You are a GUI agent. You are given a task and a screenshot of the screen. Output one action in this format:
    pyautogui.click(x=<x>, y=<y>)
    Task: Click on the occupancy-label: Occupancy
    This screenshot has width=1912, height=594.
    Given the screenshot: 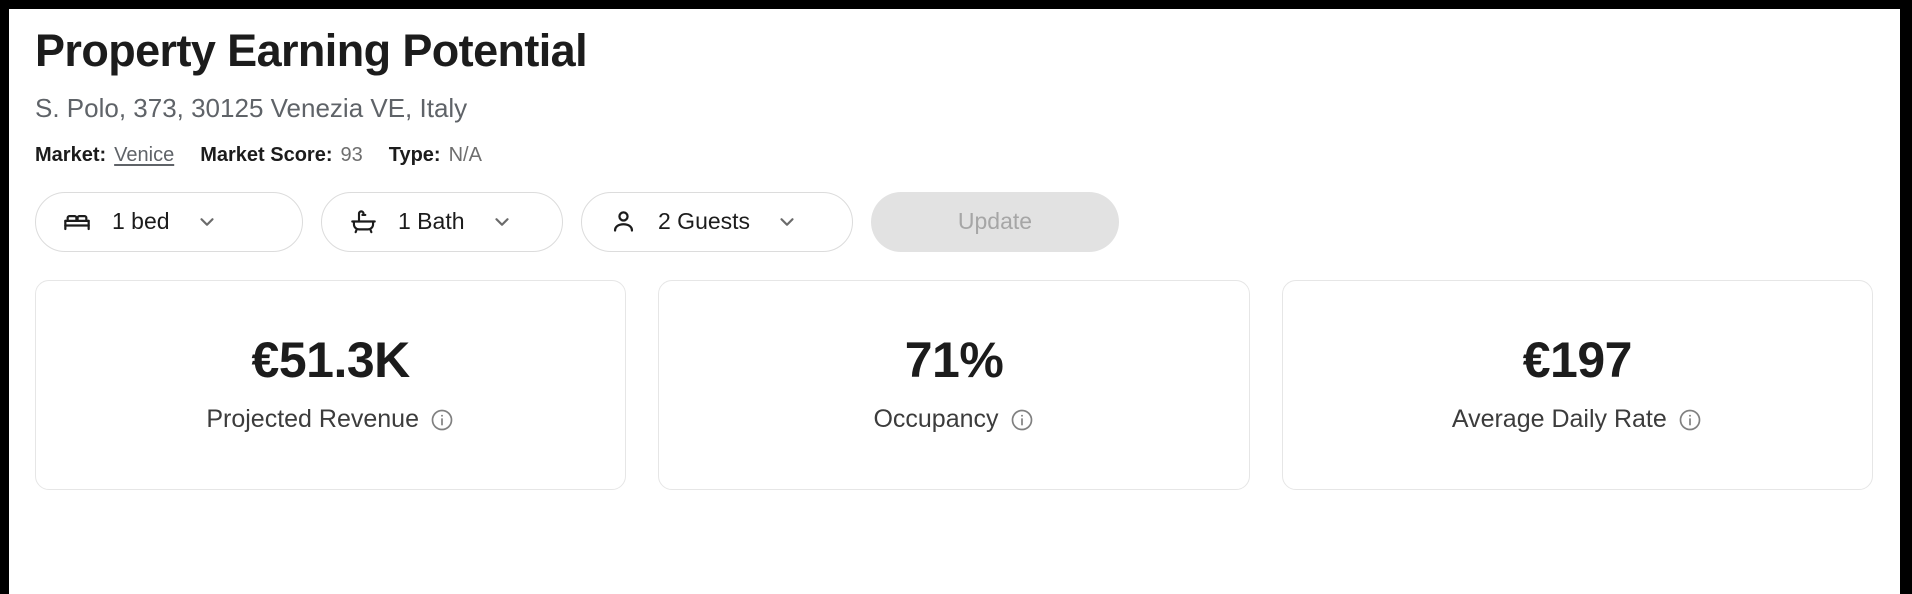 What is the action you would take?
    pyautogui.click(x=936, y=419)
    